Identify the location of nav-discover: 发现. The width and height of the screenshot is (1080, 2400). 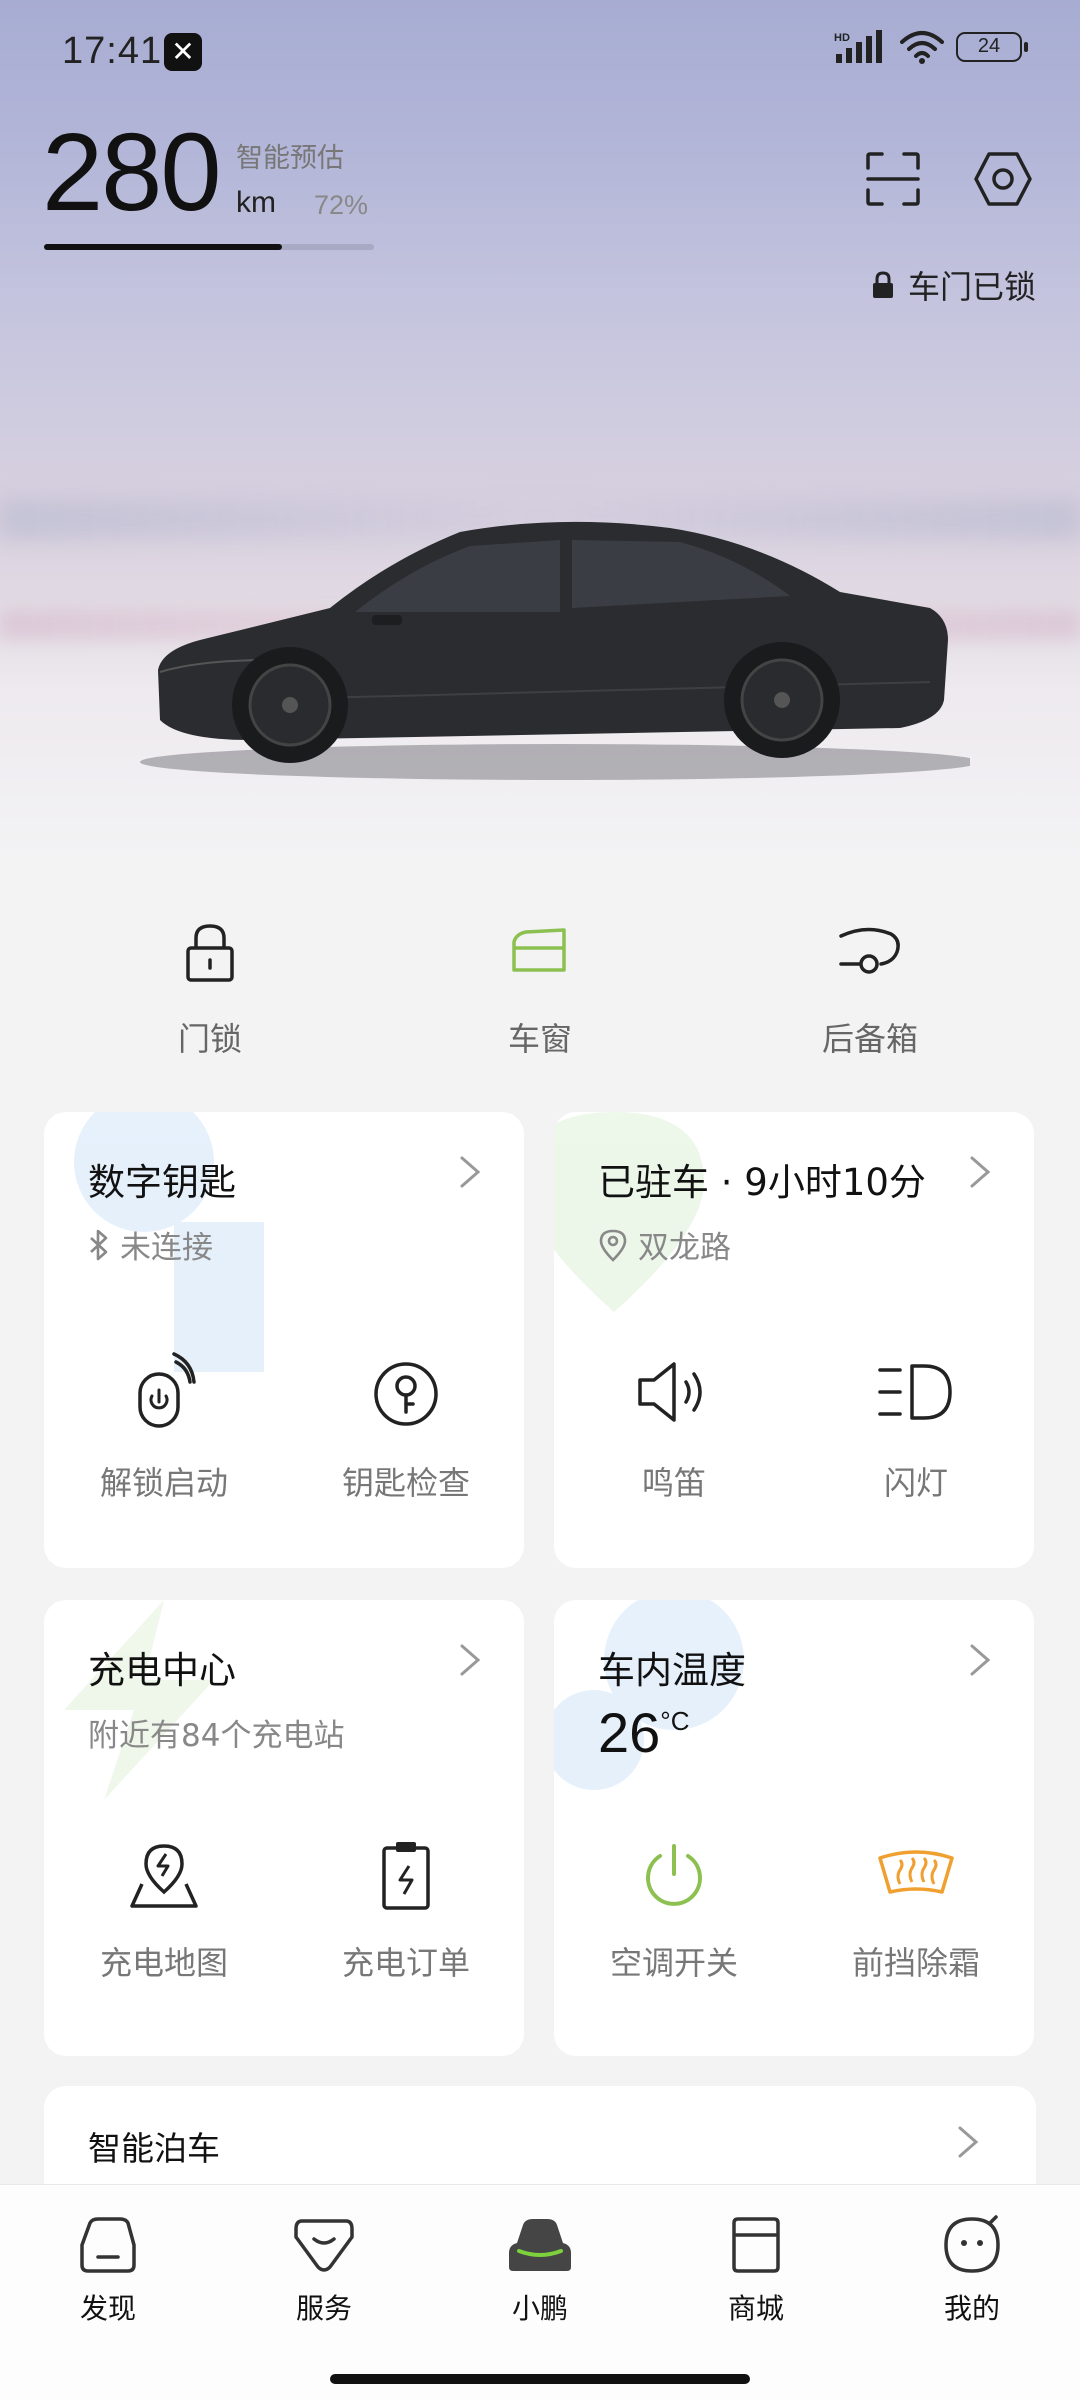
(108, 2270).